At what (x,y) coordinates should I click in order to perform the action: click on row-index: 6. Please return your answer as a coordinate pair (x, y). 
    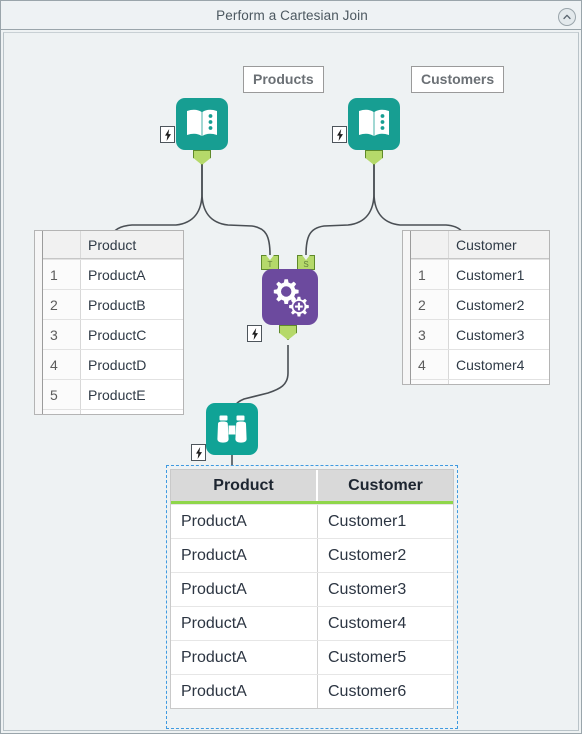
    Looking at the image, I should click on (62, 412).